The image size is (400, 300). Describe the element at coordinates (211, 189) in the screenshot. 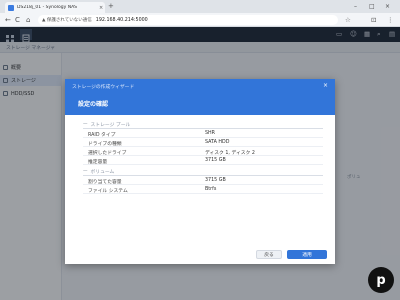

I see `row-value: Btrfs` at that location.